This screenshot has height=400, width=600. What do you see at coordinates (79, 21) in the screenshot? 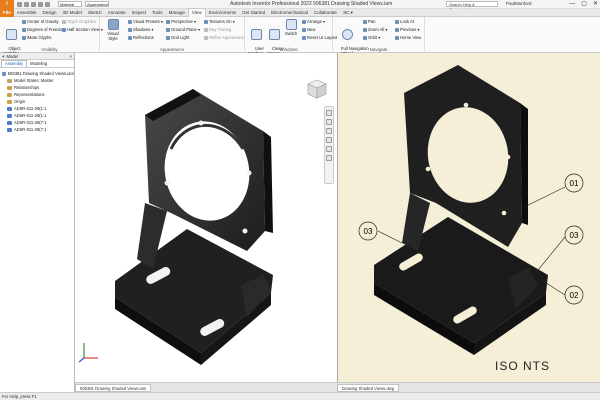
I see `glyph-graphics-toggle: Glyph Graphics` at bounding box center [79, 21].